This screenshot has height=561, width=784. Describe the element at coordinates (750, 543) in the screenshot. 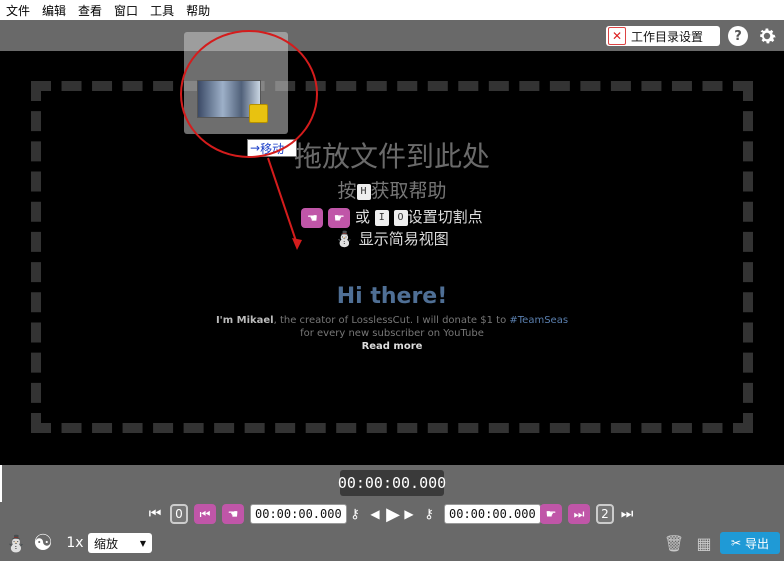

I see `export-button: ✂ 导出` at that location.